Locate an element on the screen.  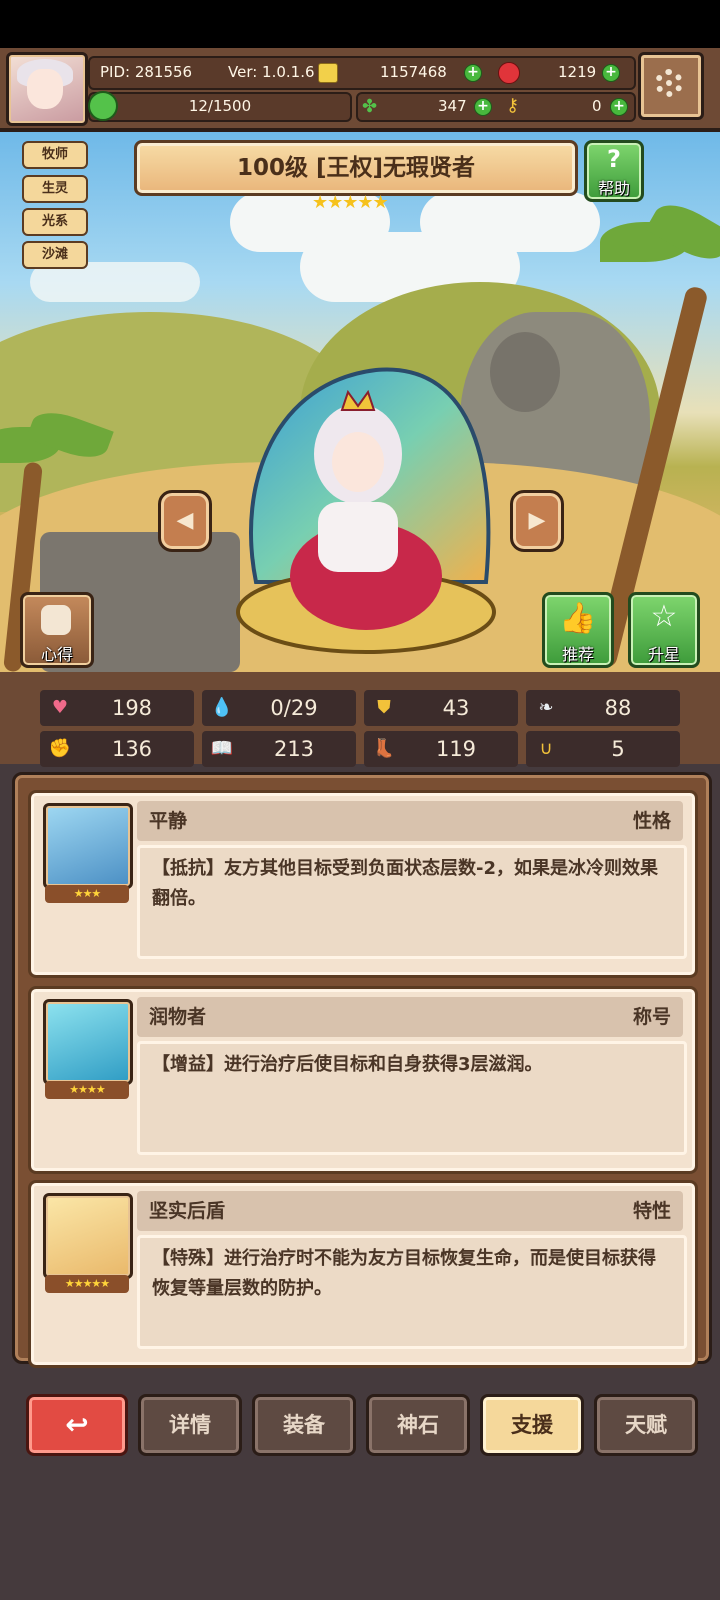
settings-button is located at coordinates (671, 86).